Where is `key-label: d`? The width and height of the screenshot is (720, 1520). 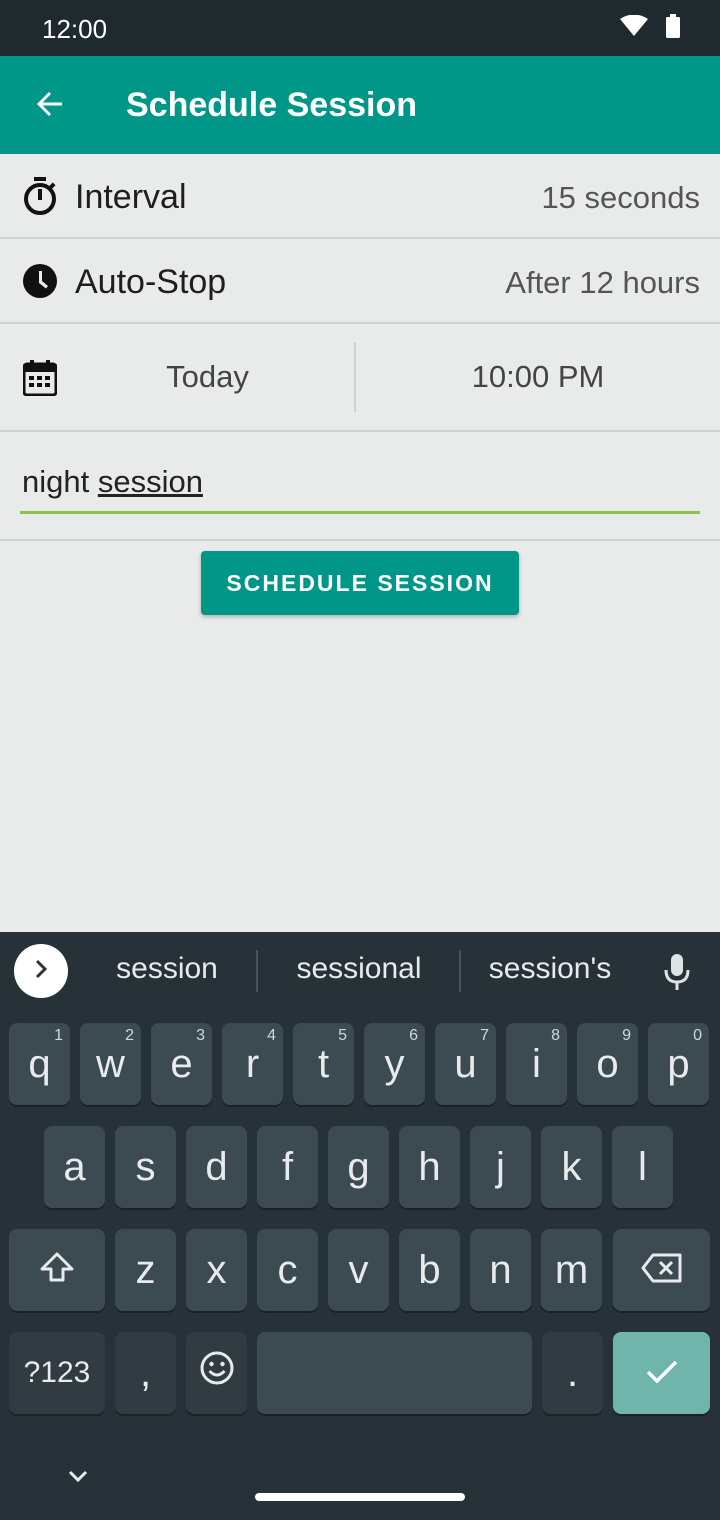
key-label: d is located at coordinates (216, 1166).